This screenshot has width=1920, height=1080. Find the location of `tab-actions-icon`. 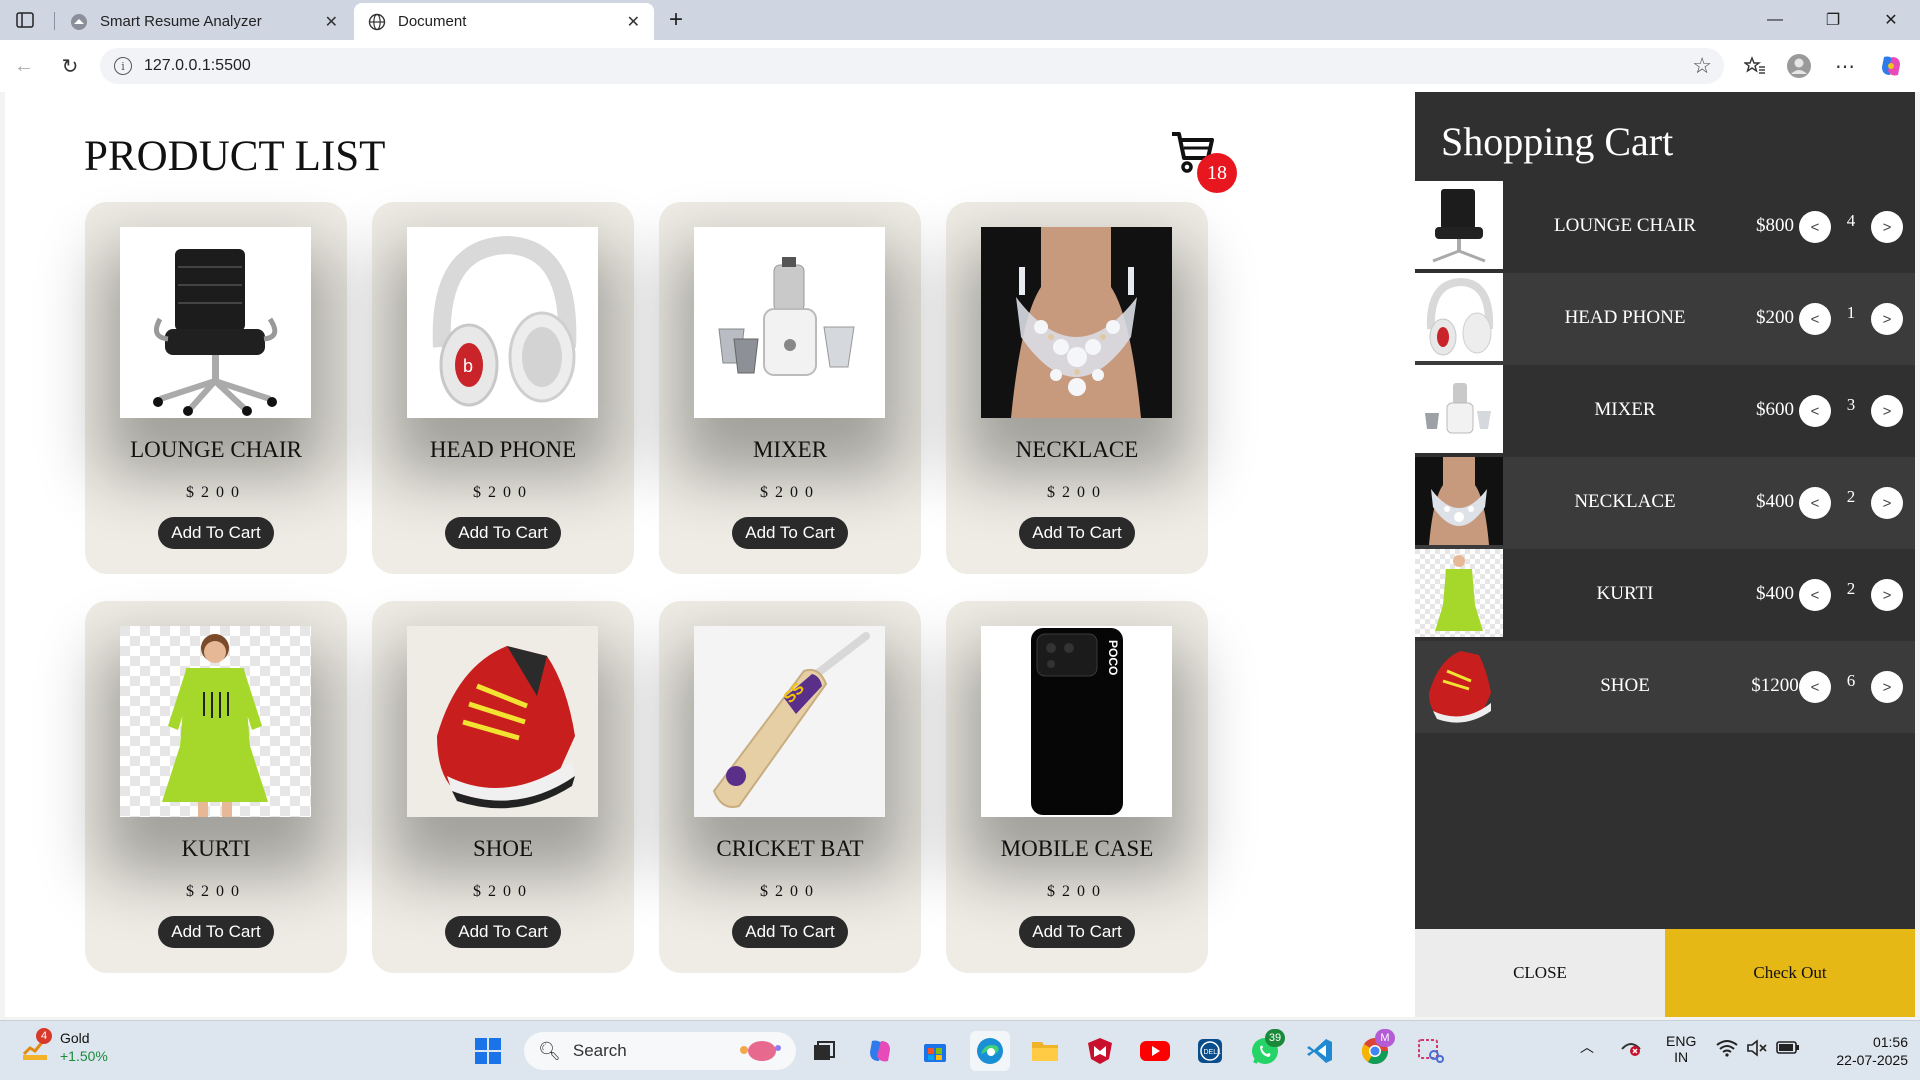

tab-actions-icon is located at coordinates (25, 20).